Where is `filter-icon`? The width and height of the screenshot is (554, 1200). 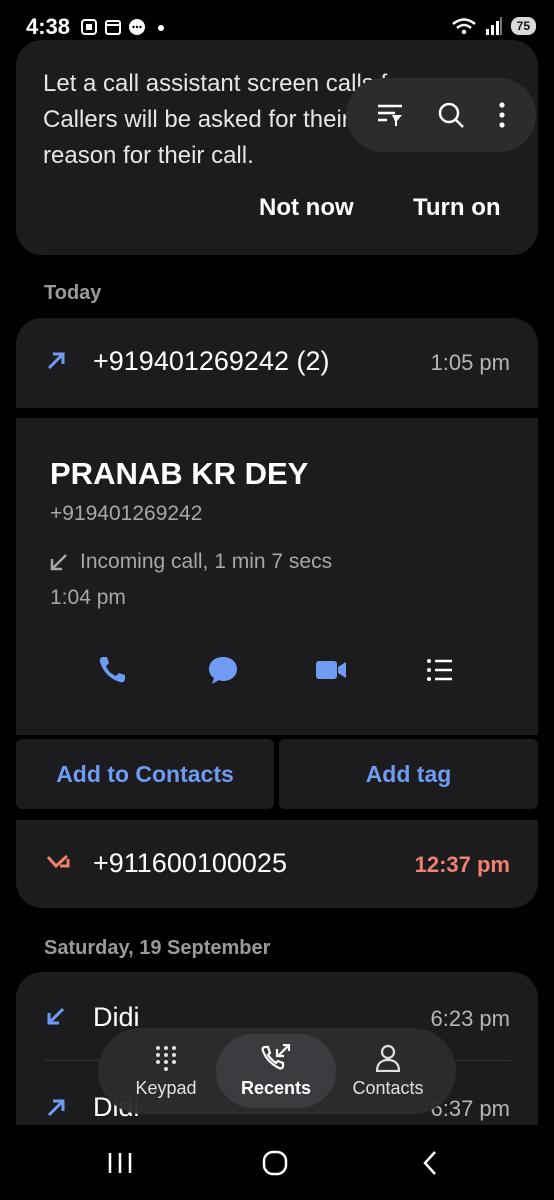 filter-icon is located at coordinates (390, 115).